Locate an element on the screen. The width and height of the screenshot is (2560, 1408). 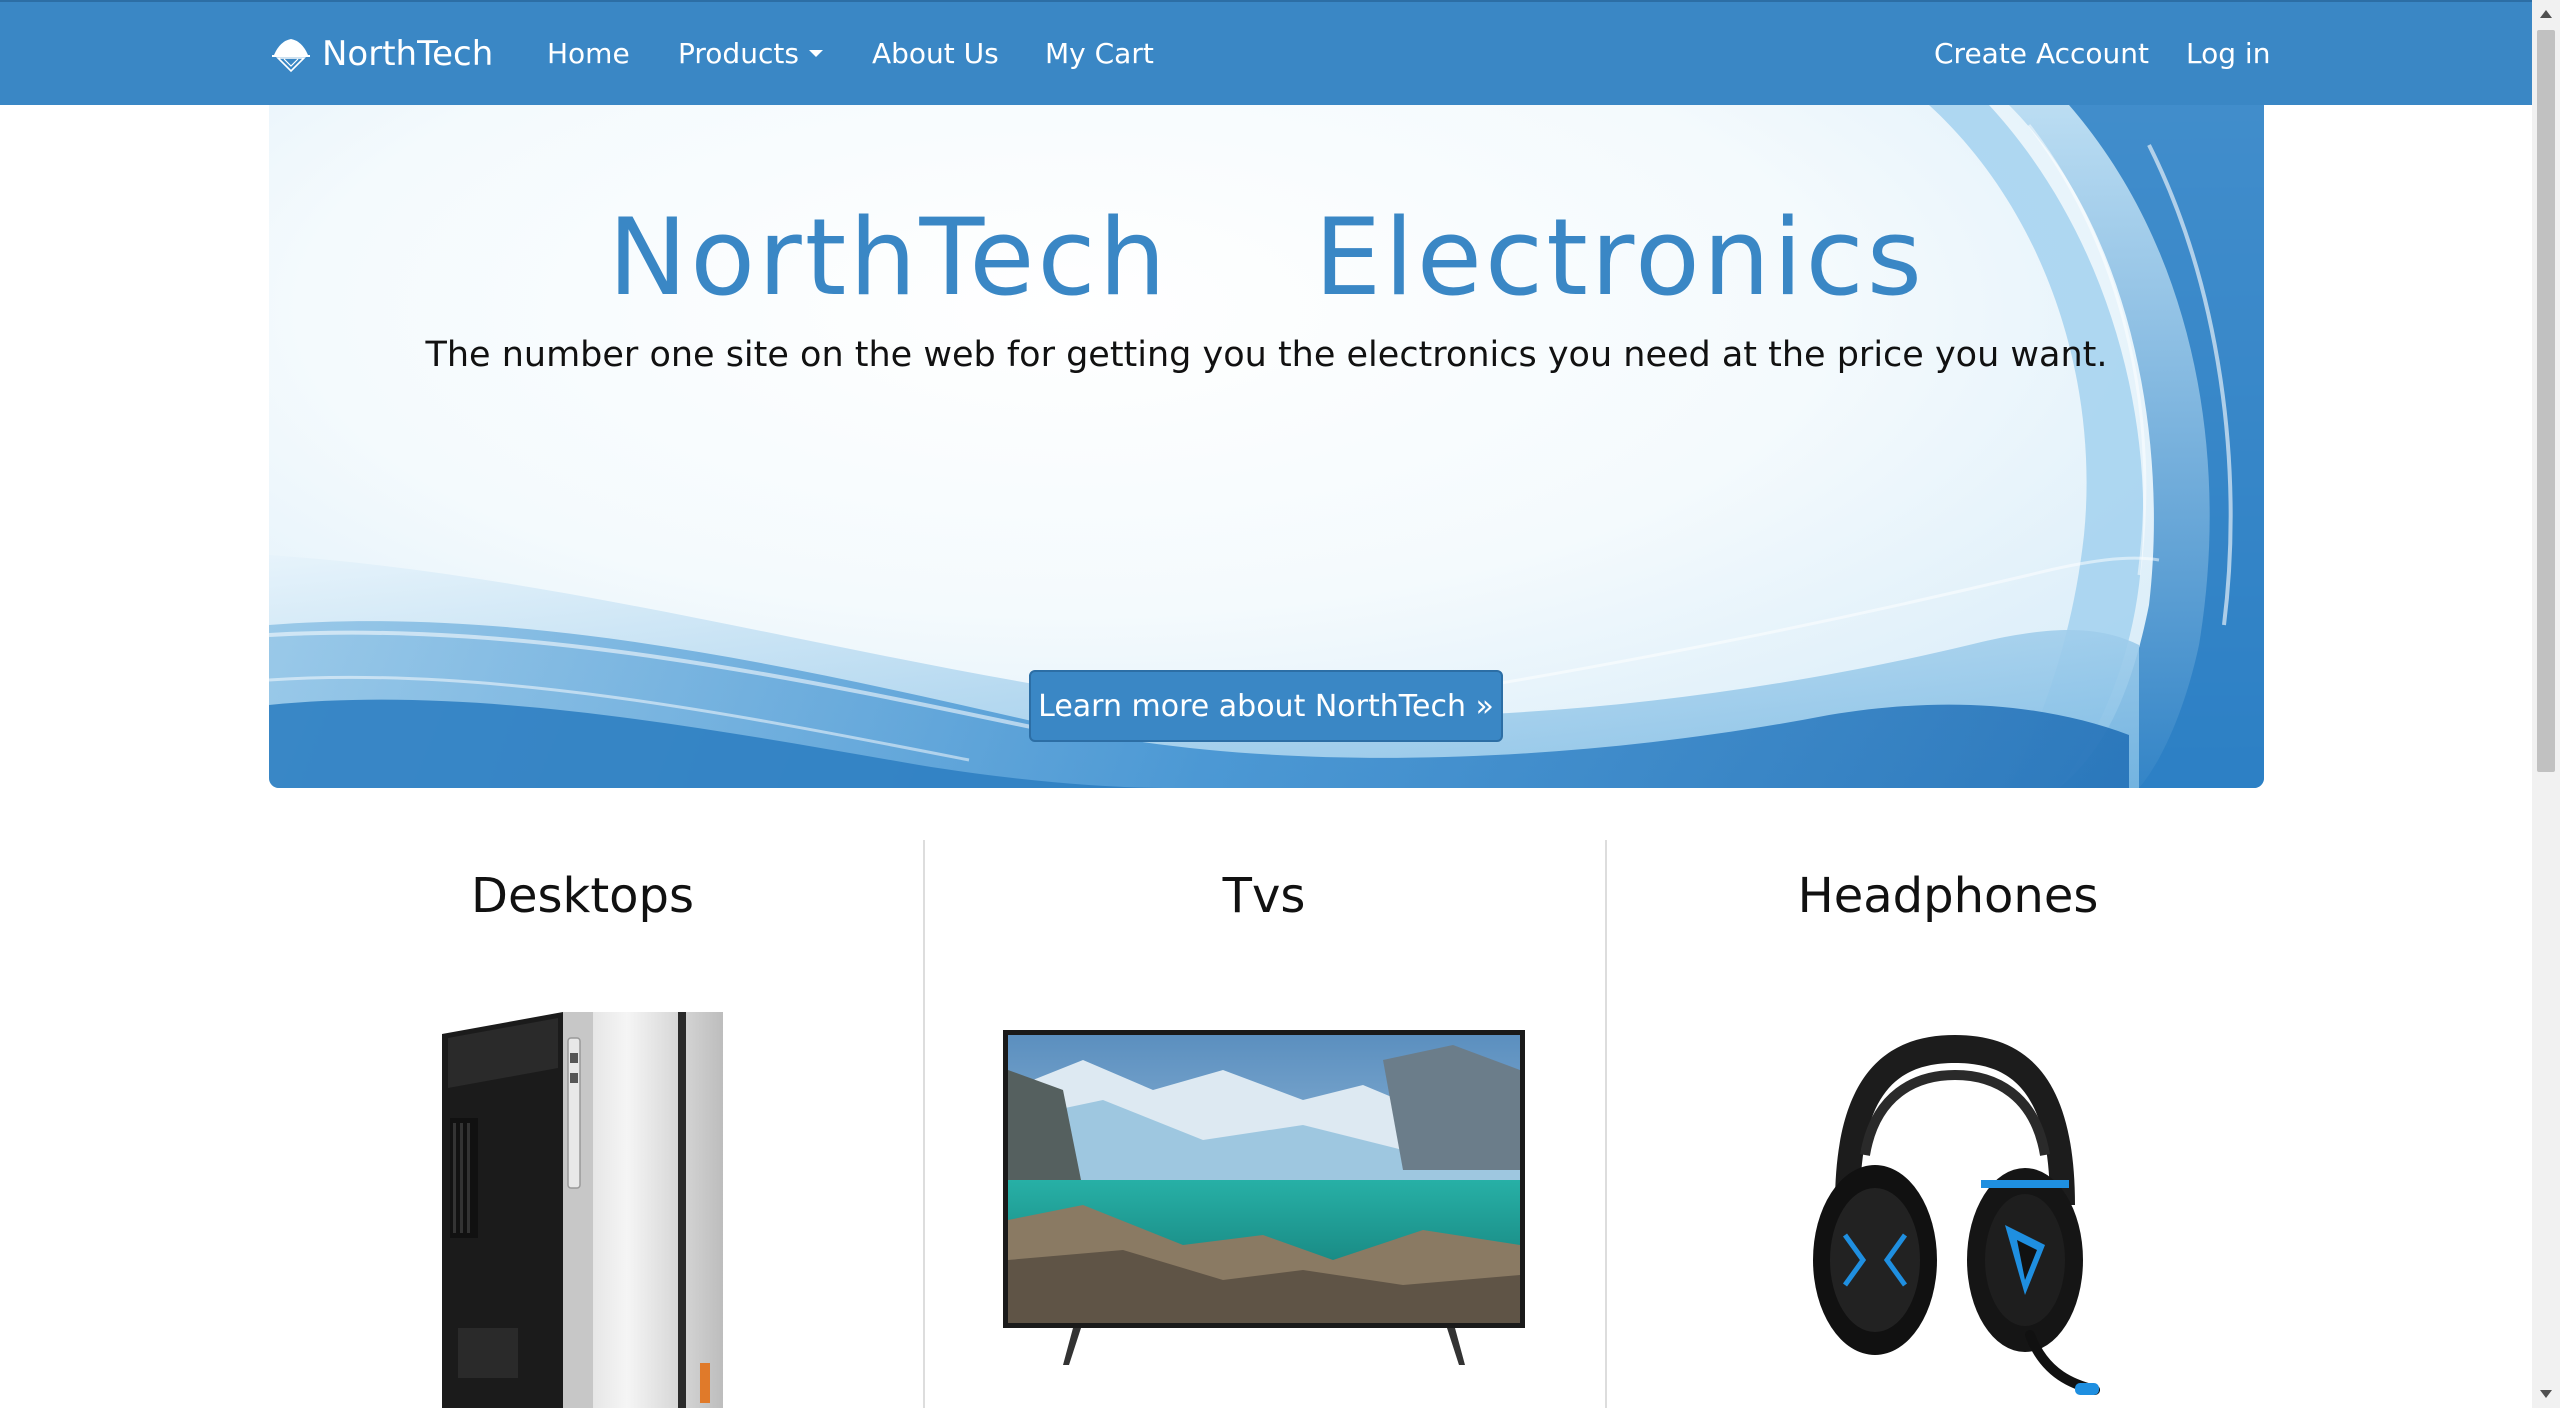
desktop-tower-image is located at coordinates (583, 1208).